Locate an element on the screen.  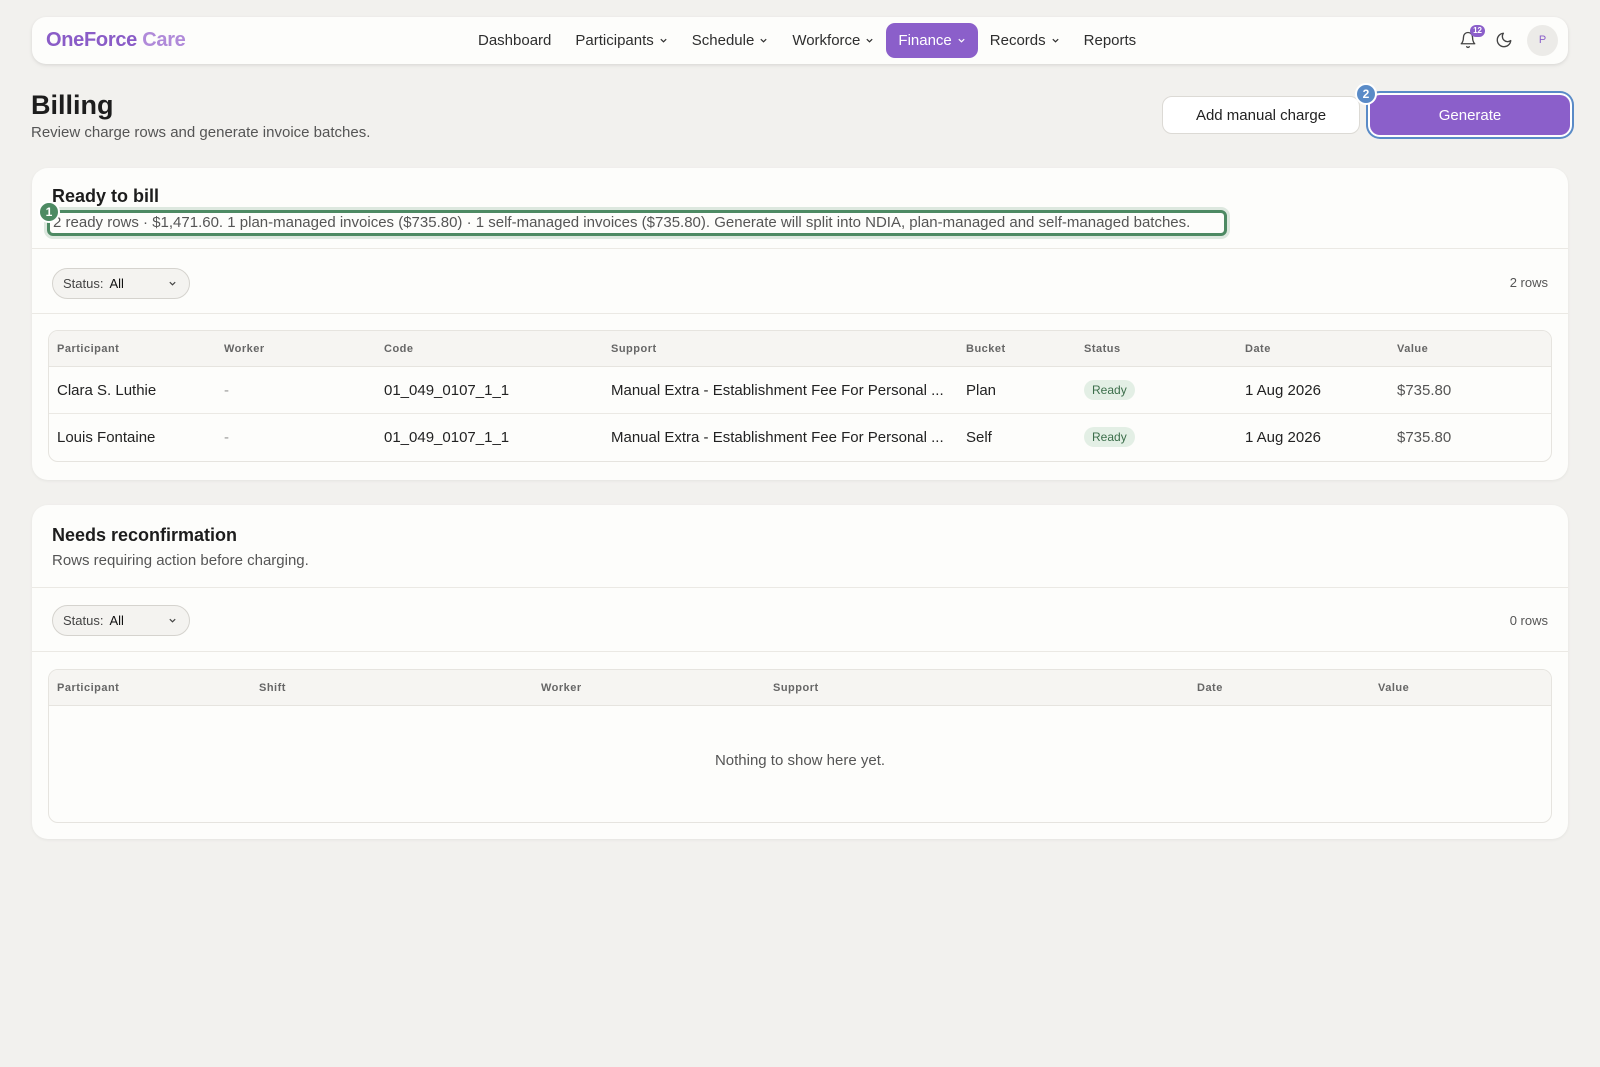
nav-label: Reports is located at coordinates (1110, 40).